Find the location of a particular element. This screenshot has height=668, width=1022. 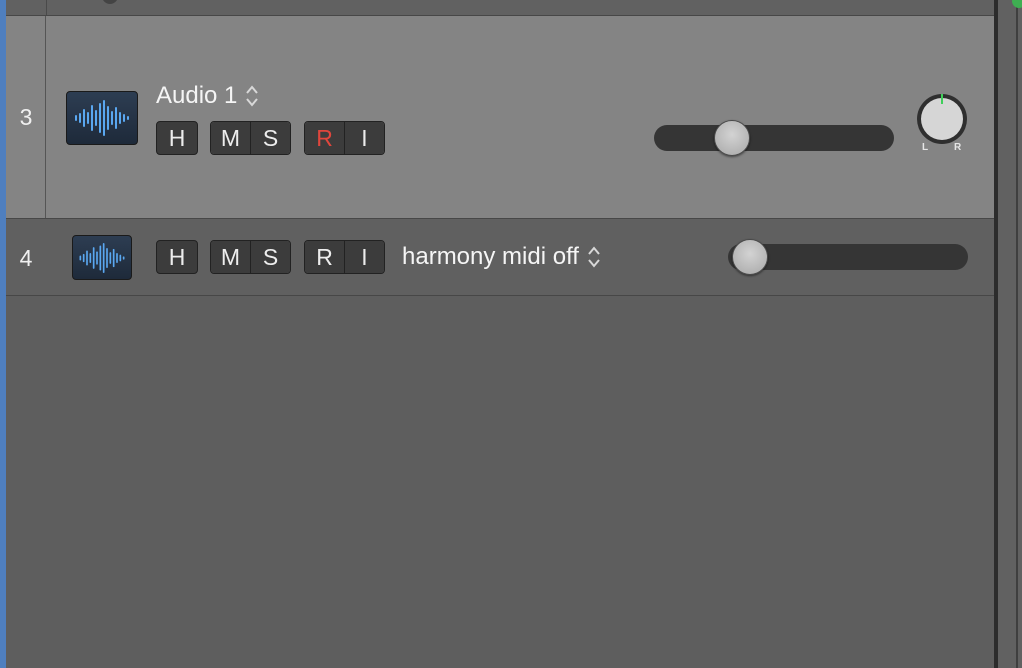

track-row-partial is located at coordinates (500, 8).